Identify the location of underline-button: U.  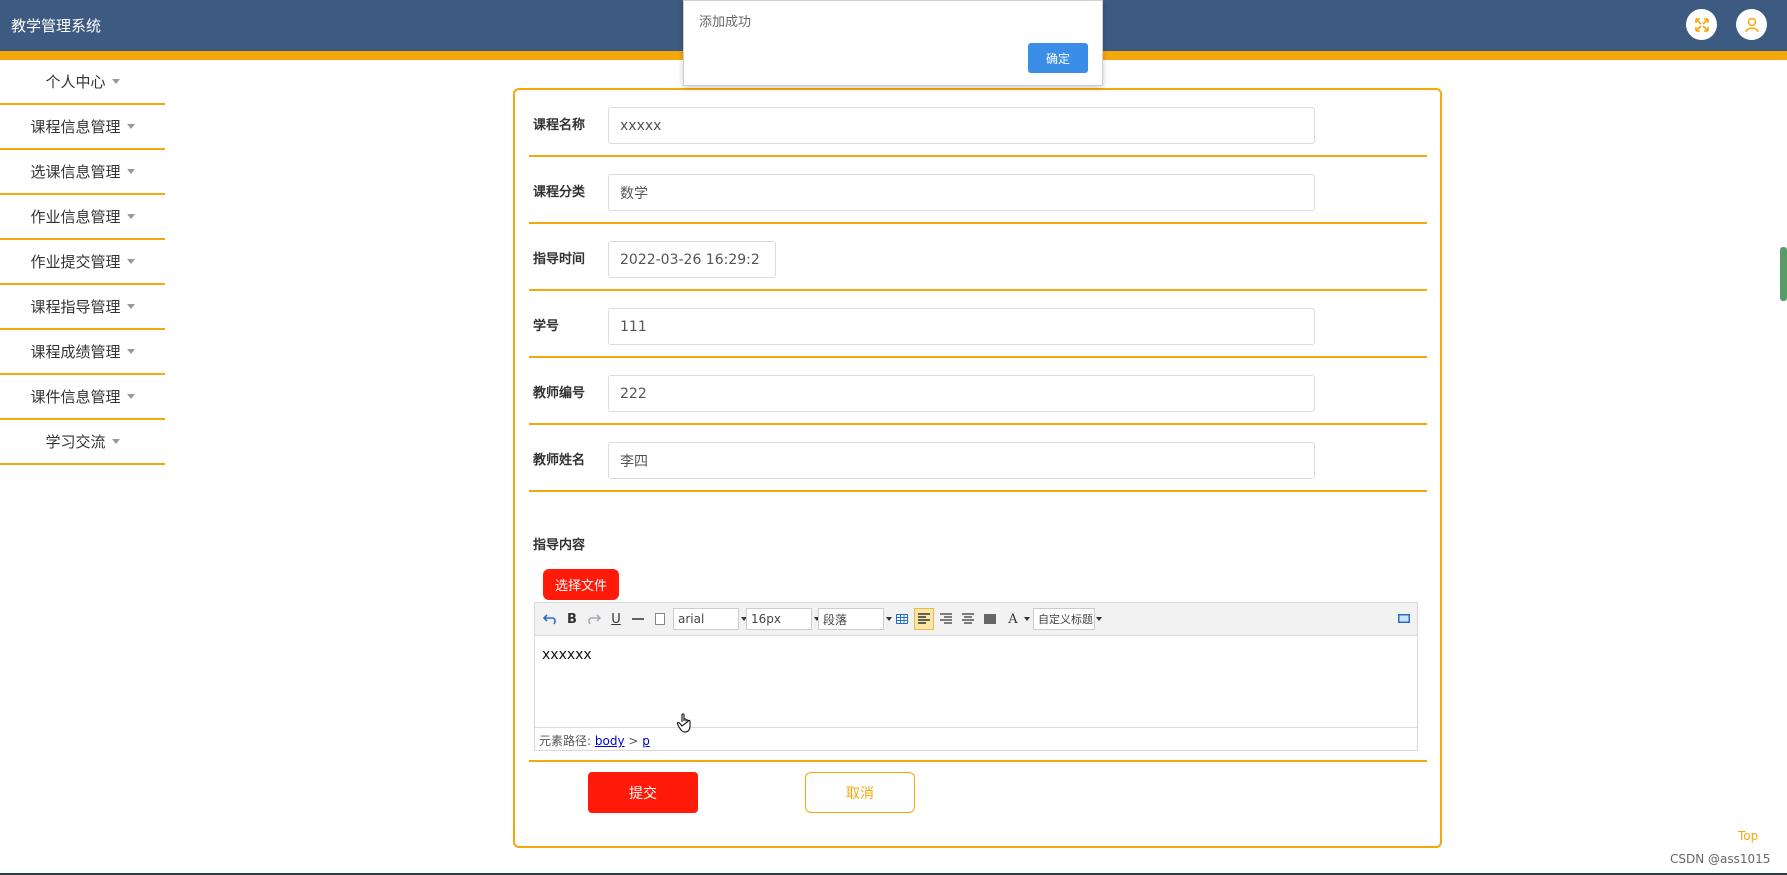
(616, 619).